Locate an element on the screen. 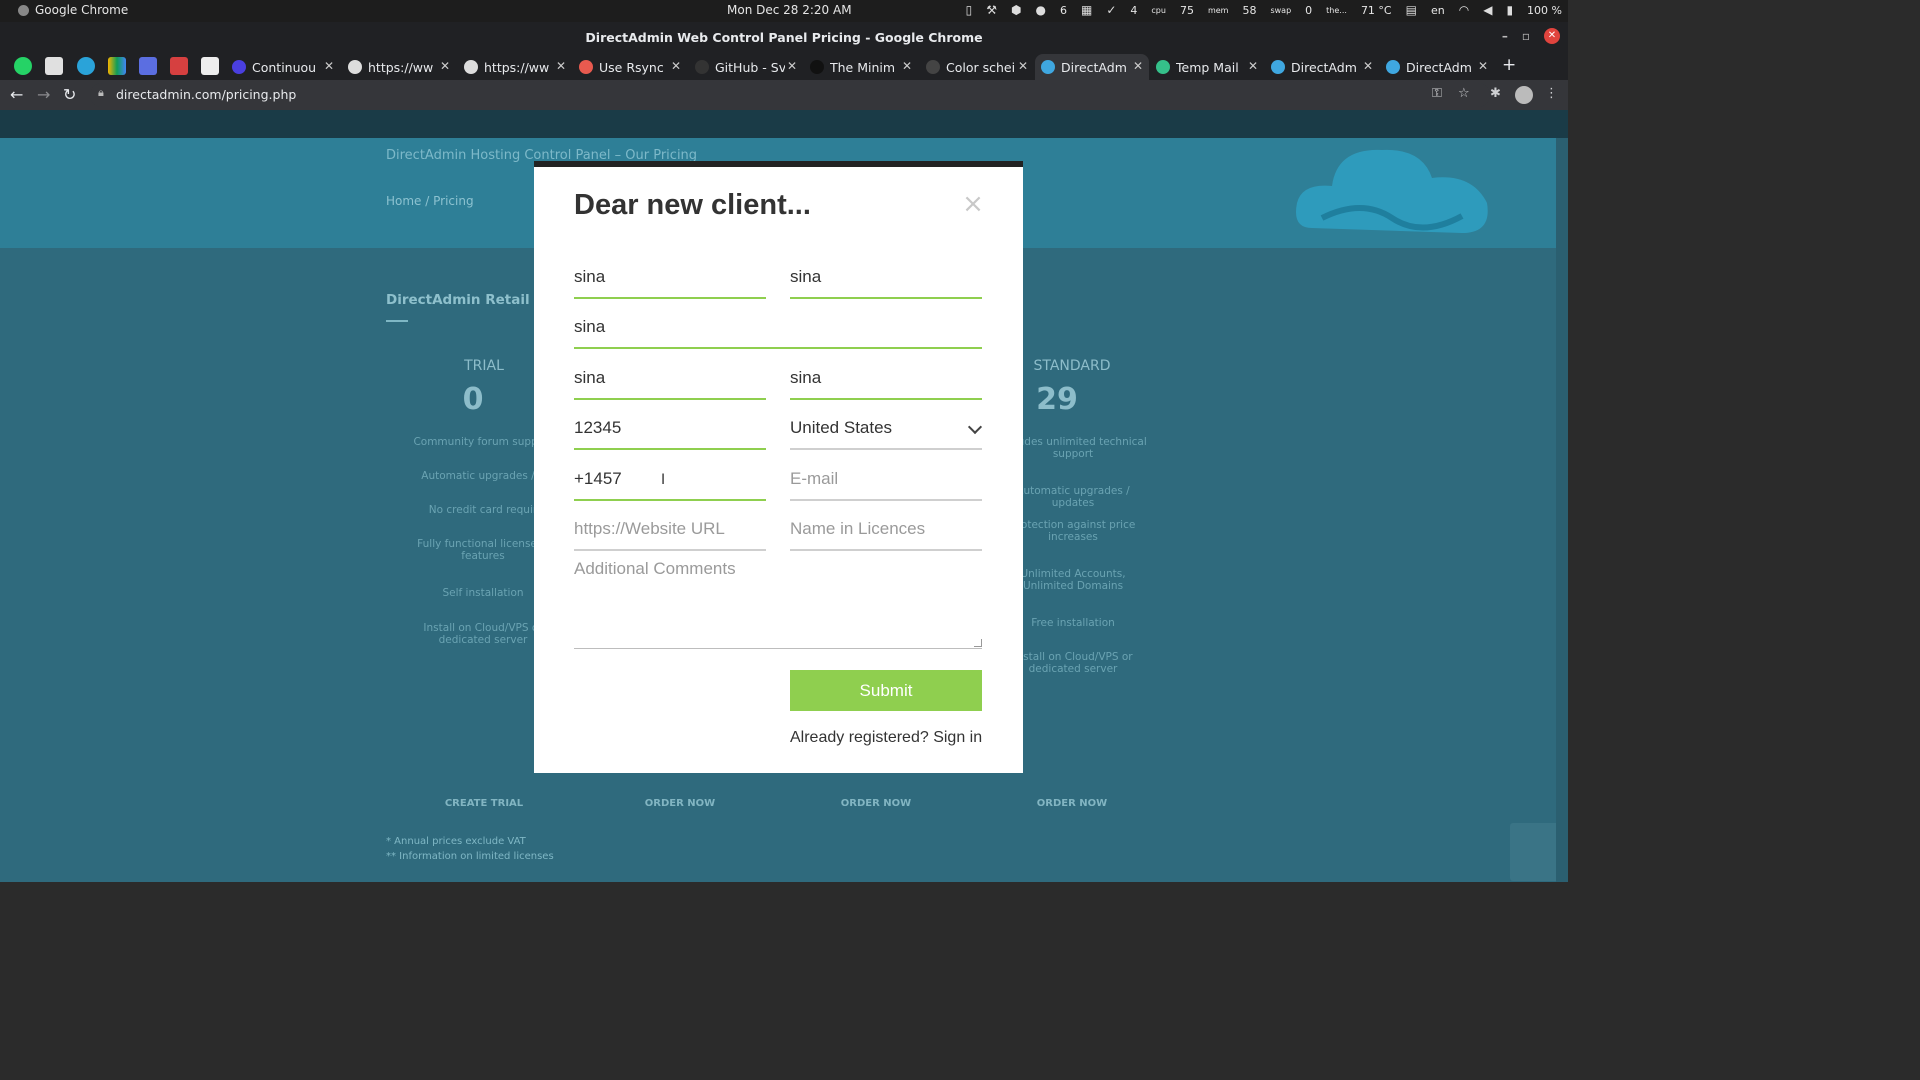  star-icon: ☆ is located at coordinates (1464, 93).